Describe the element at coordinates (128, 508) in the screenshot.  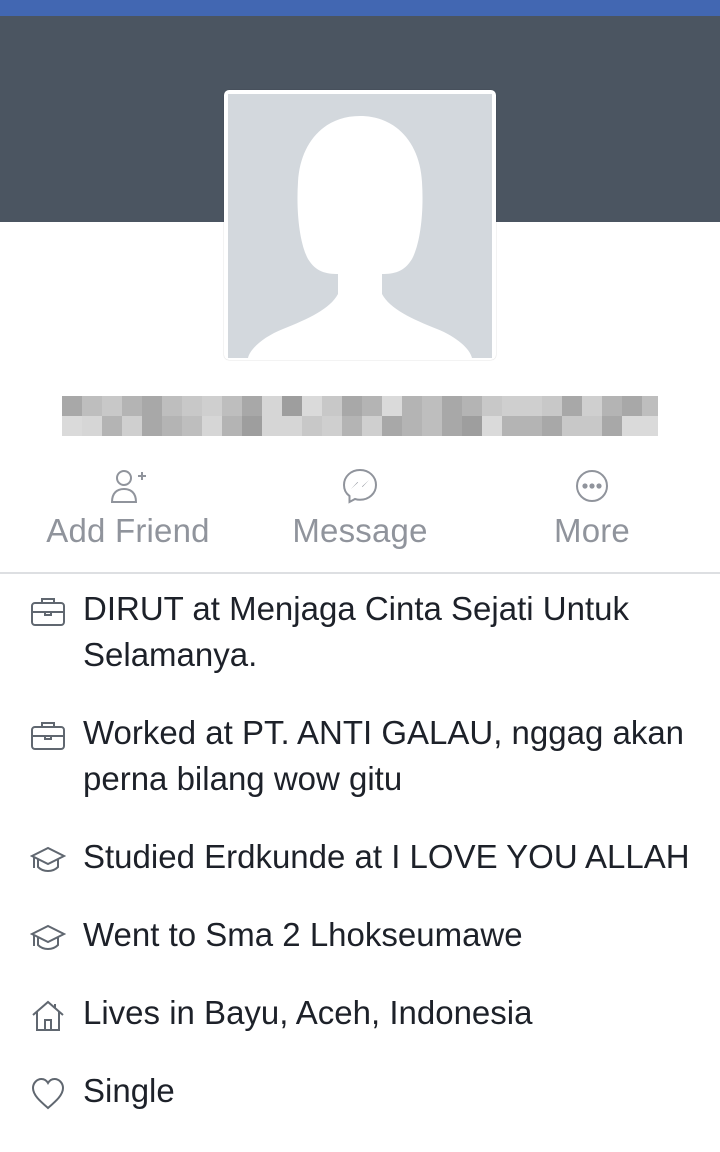
I see `add-friend-button: Add Friend` at that location.